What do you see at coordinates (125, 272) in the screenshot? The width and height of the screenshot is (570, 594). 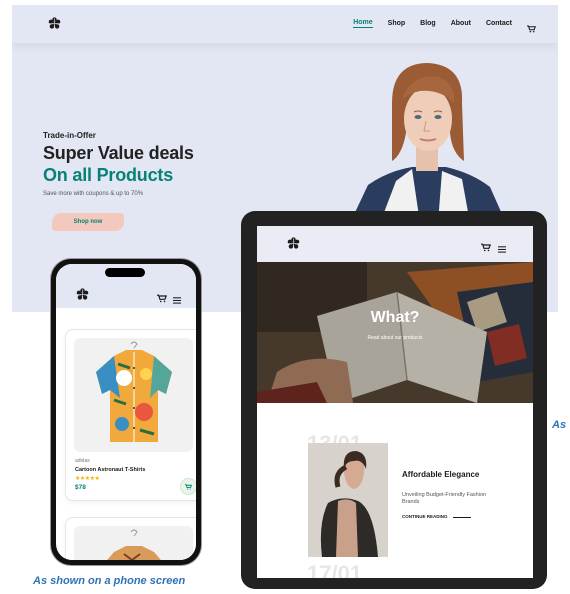 I see `phone-notch` at bounding box center [125, 272].